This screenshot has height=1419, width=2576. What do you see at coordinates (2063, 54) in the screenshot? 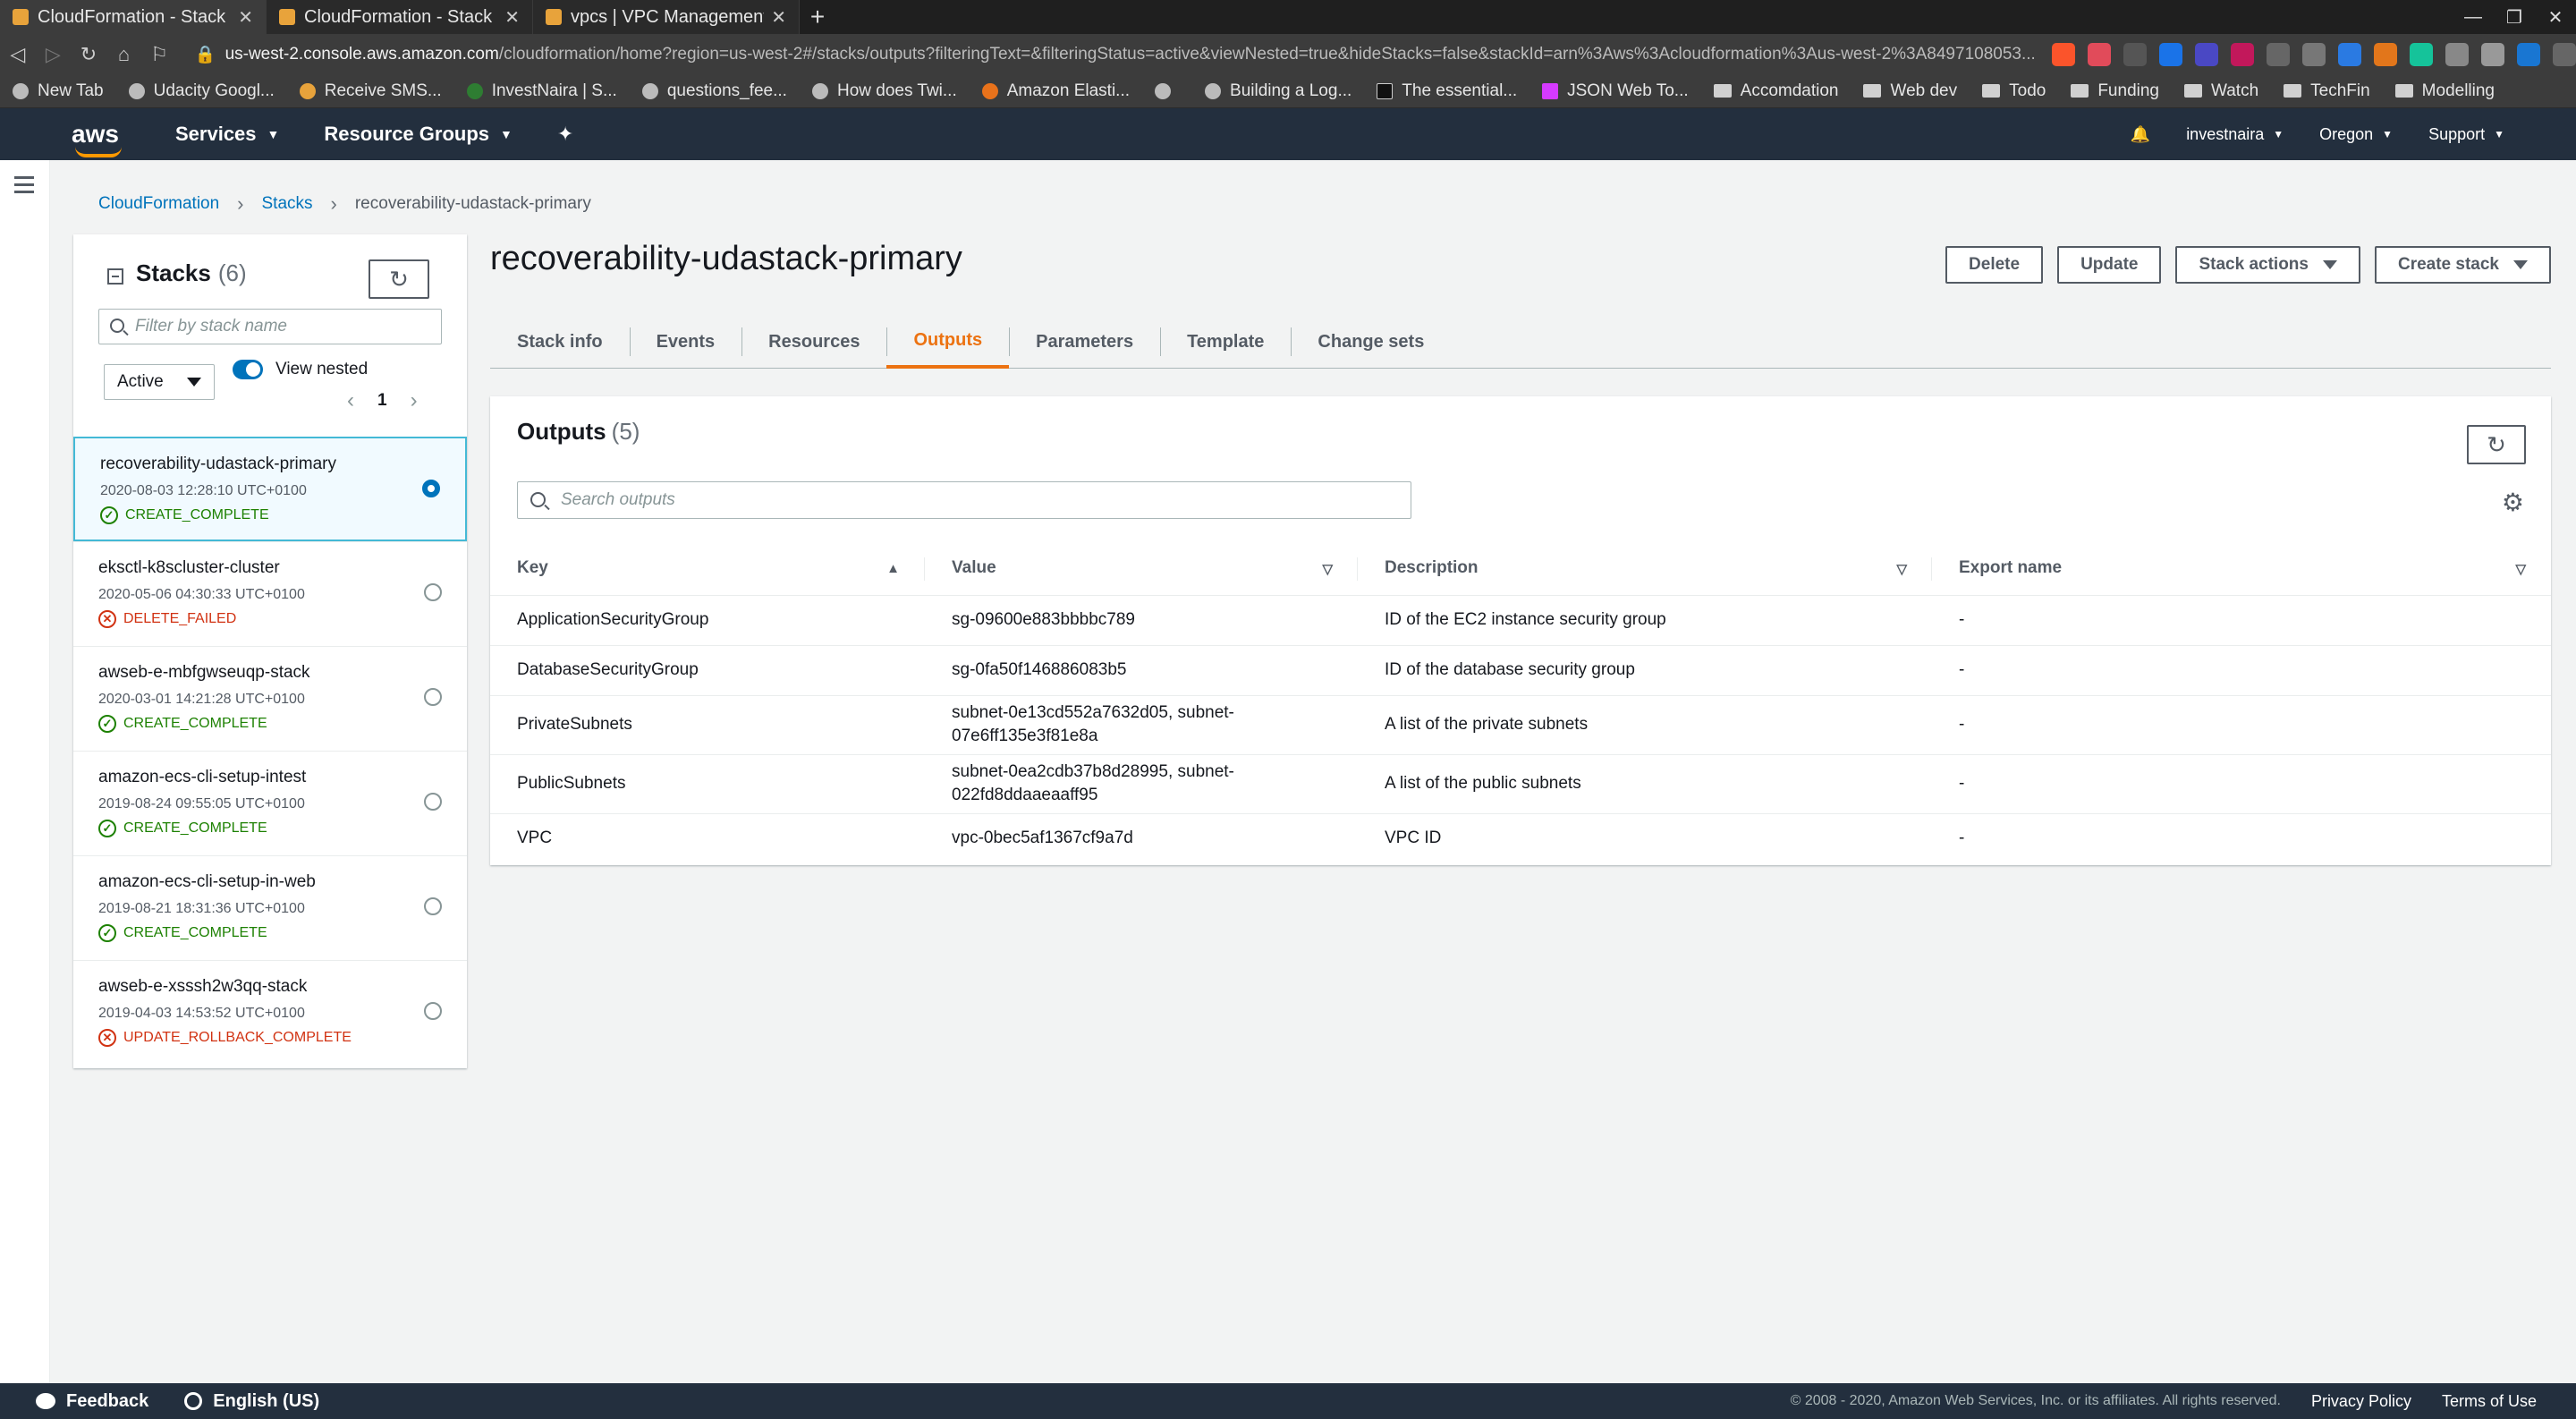
I see `brave-shield-icon` at bounding box center [2063, 54].